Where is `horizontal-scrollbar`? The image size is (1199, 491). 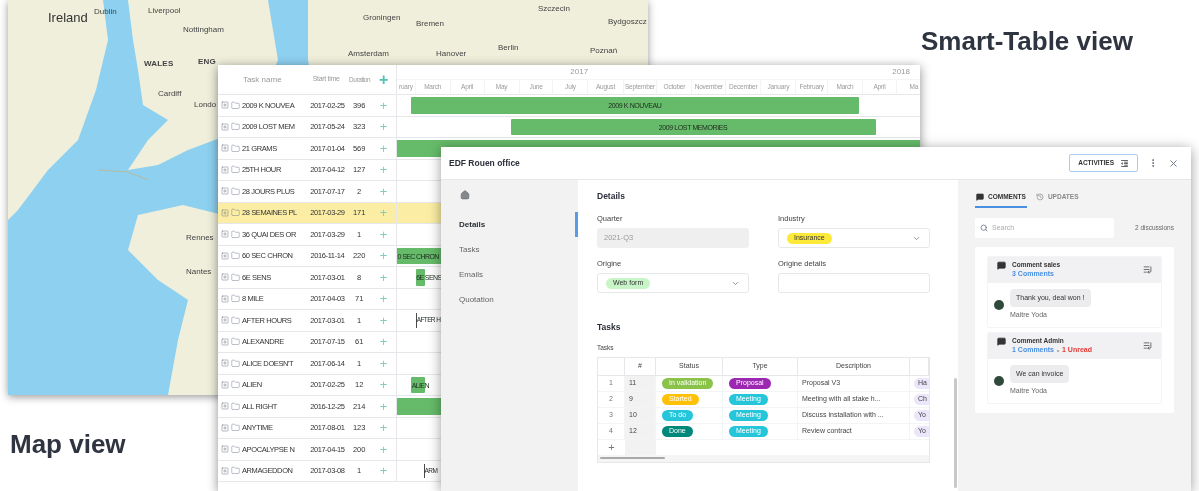 horizontal-scrollbar is located at coordinates (632, 458).